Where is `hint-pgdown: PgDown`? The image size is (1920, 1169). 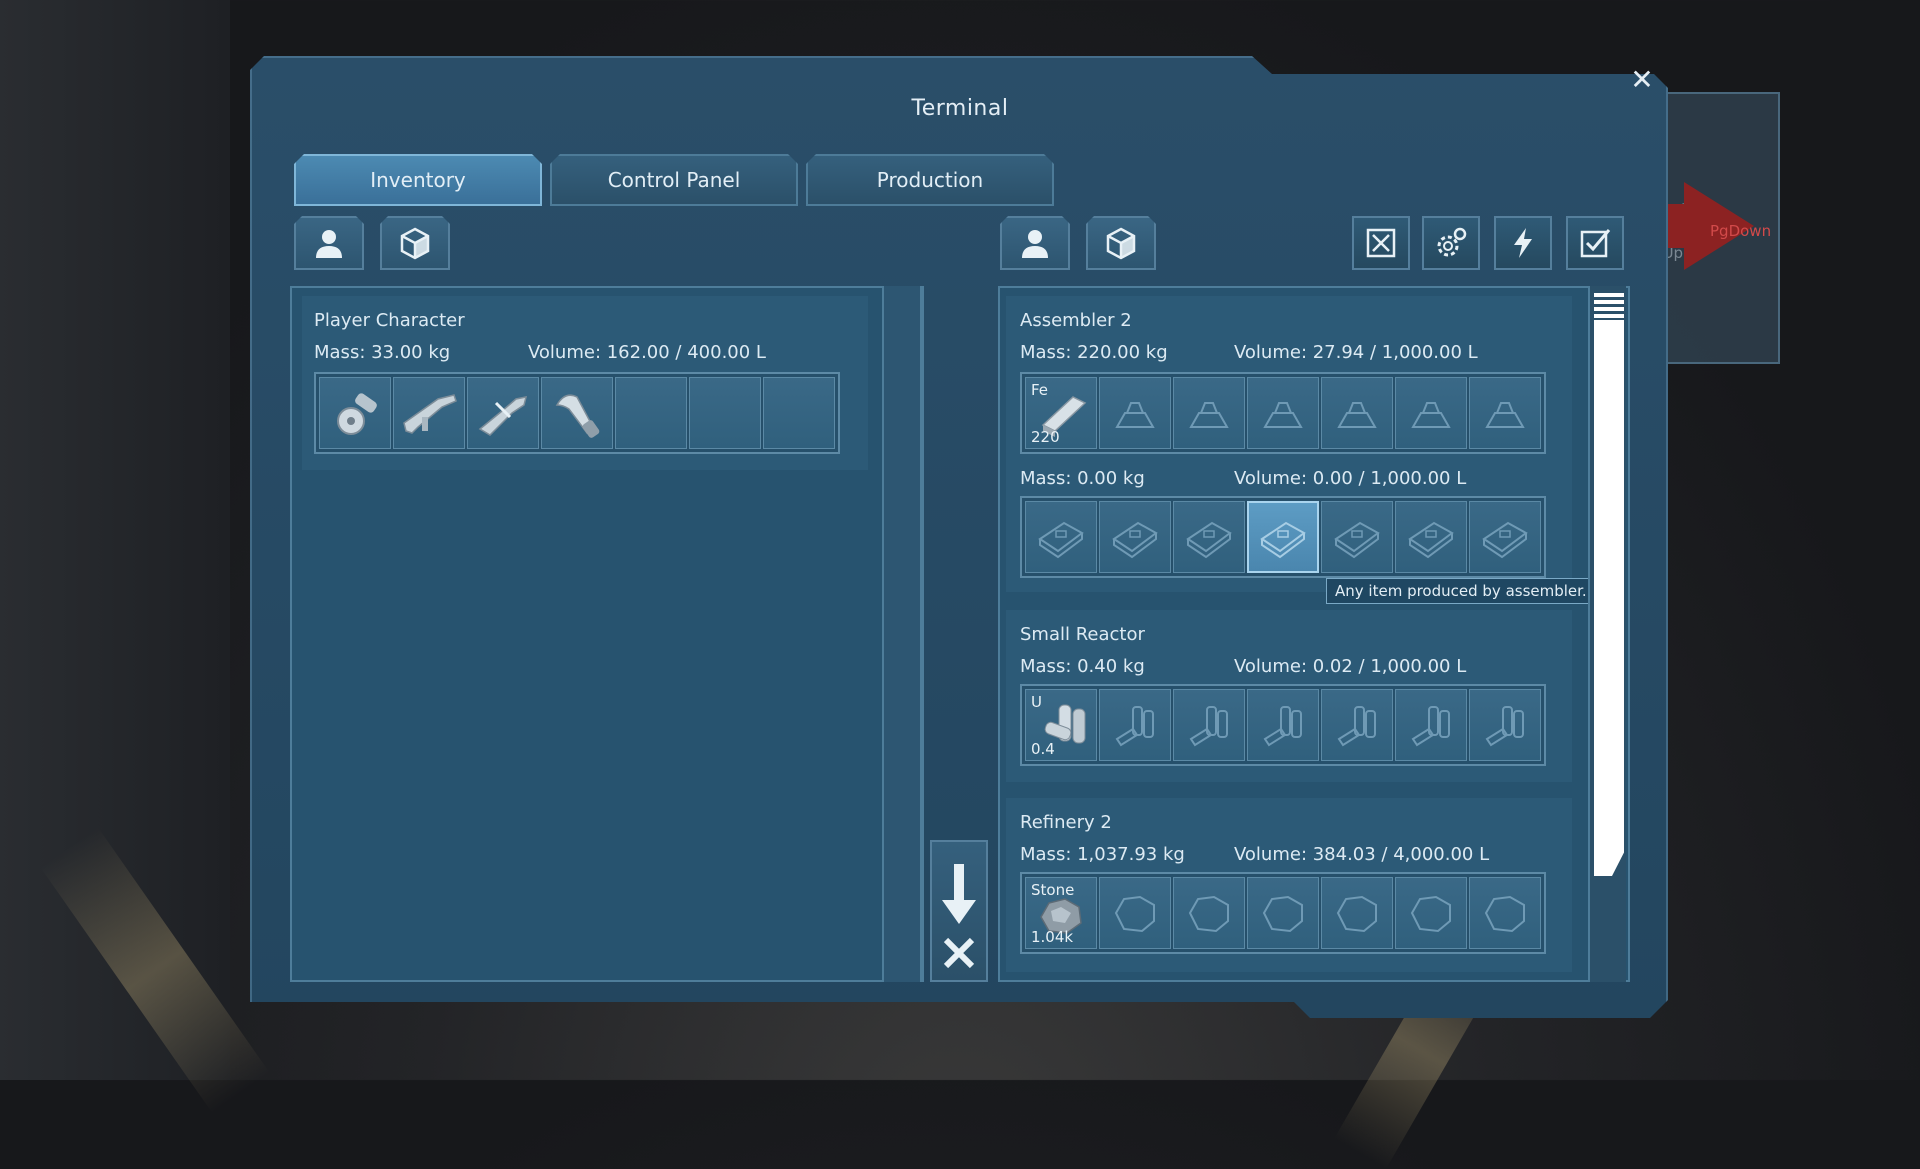 hint-pgdown: PgDown is located at coordinates (1741, 231).